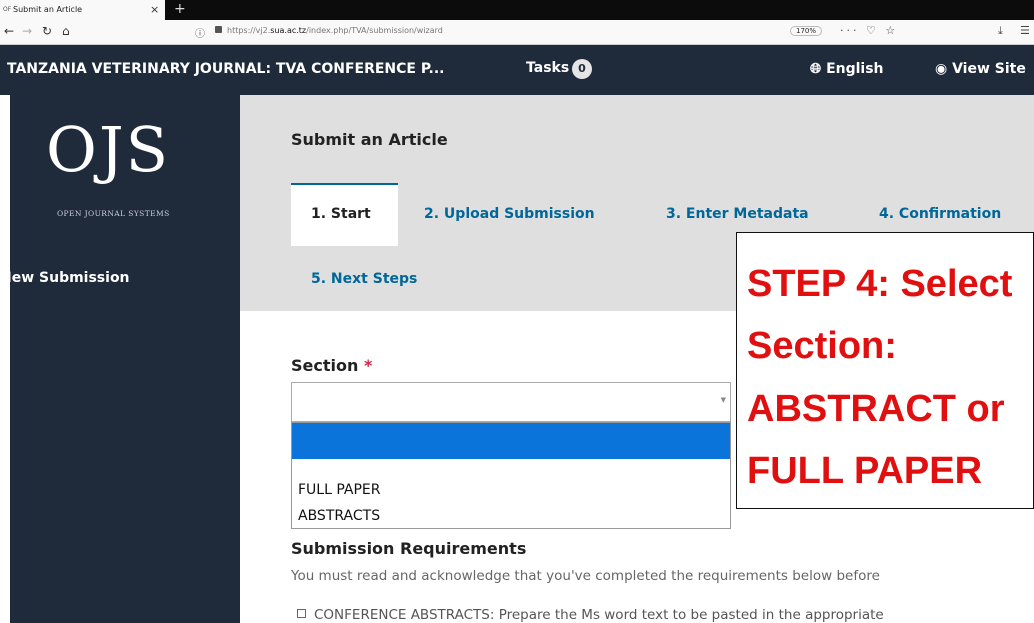 This screenshot has width=1034, height=623. What do you see at coordinates (511, 517) in the screenshot?
I see `section-option-abstracts: ABSTRACTS` at bounding box center [511, 517].